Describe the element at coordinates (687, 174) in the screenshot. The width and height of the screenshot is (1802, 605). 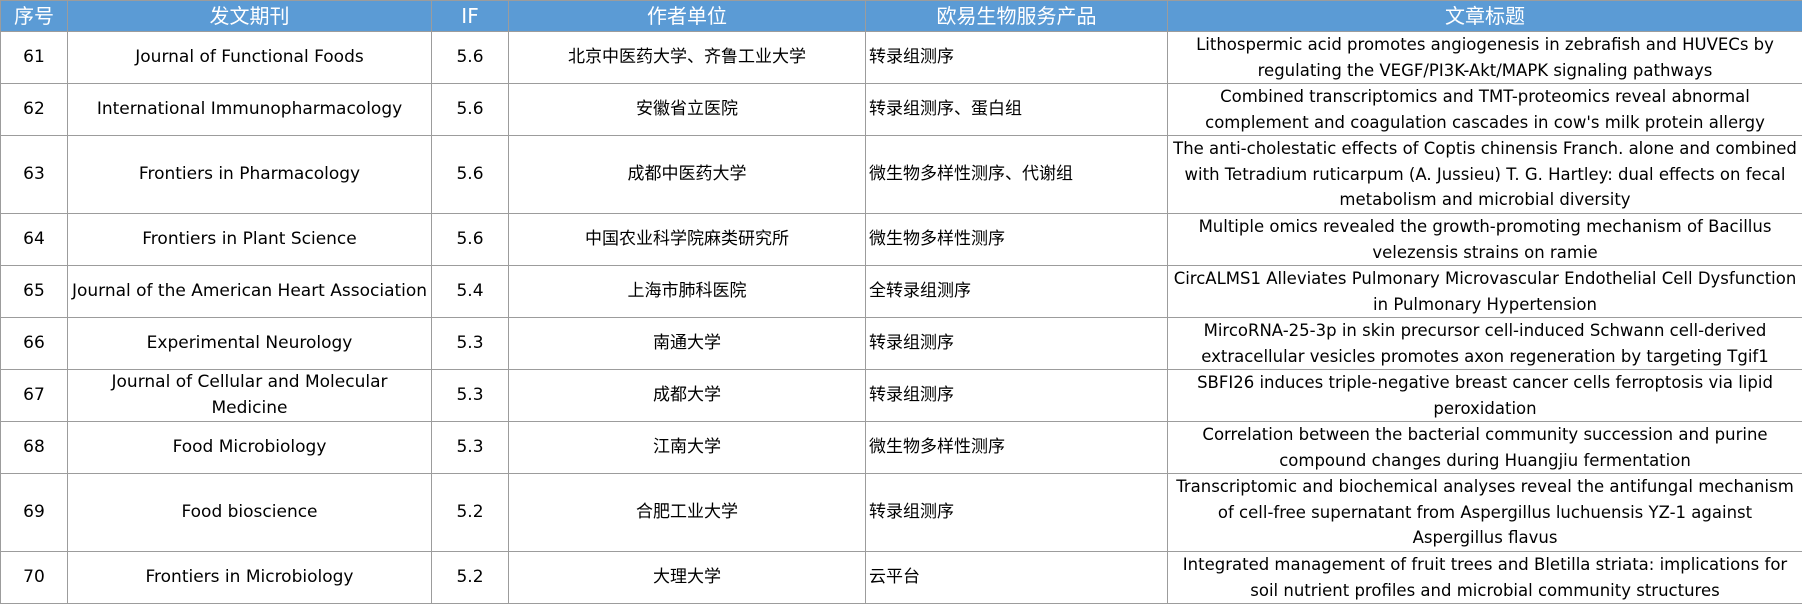
I see `cell-affiliation: 成都中医药大学` at that location.